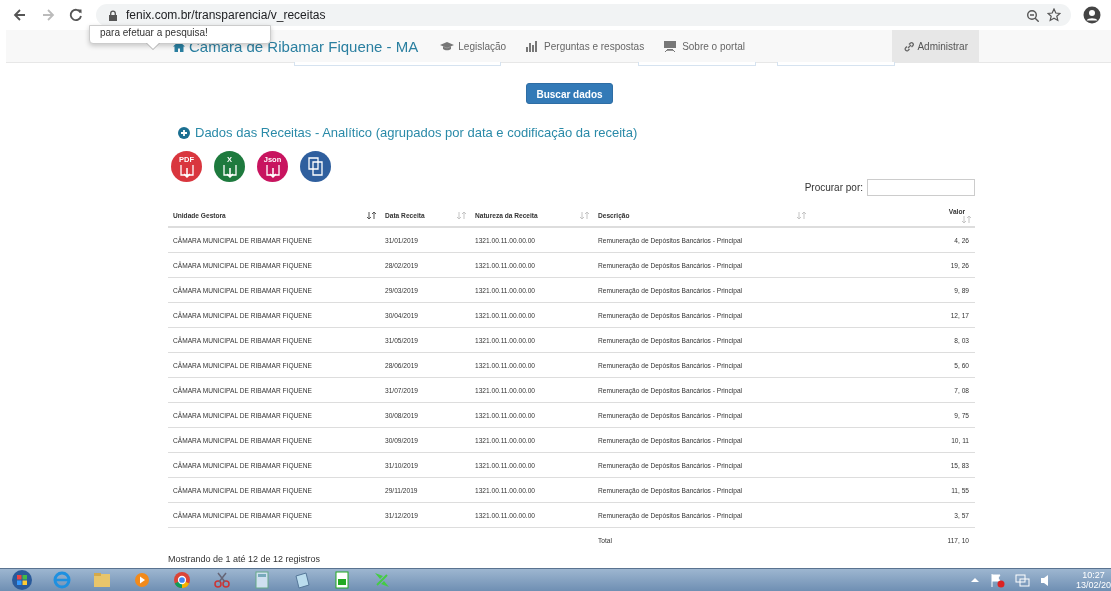 This screenshot has width=1111, height=591. Describe the element at coordinates (184, 132) in the screenshot. I see `plus-circle-icon` at that location.